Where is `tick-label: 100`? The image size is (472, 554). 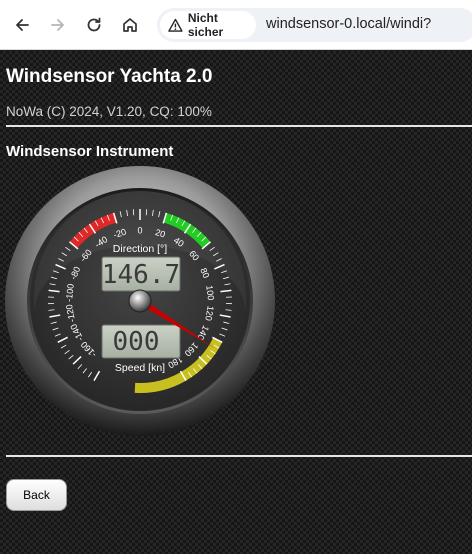 tick-label: 100 is located at coordinates (210, 293).